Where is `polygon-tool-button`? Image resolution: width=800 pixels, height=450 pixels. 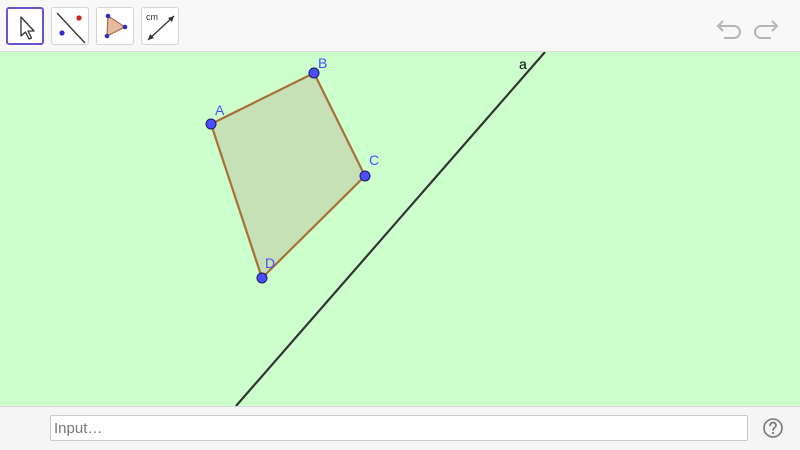
polygon-tool-button is located at coordinates (115, 26).